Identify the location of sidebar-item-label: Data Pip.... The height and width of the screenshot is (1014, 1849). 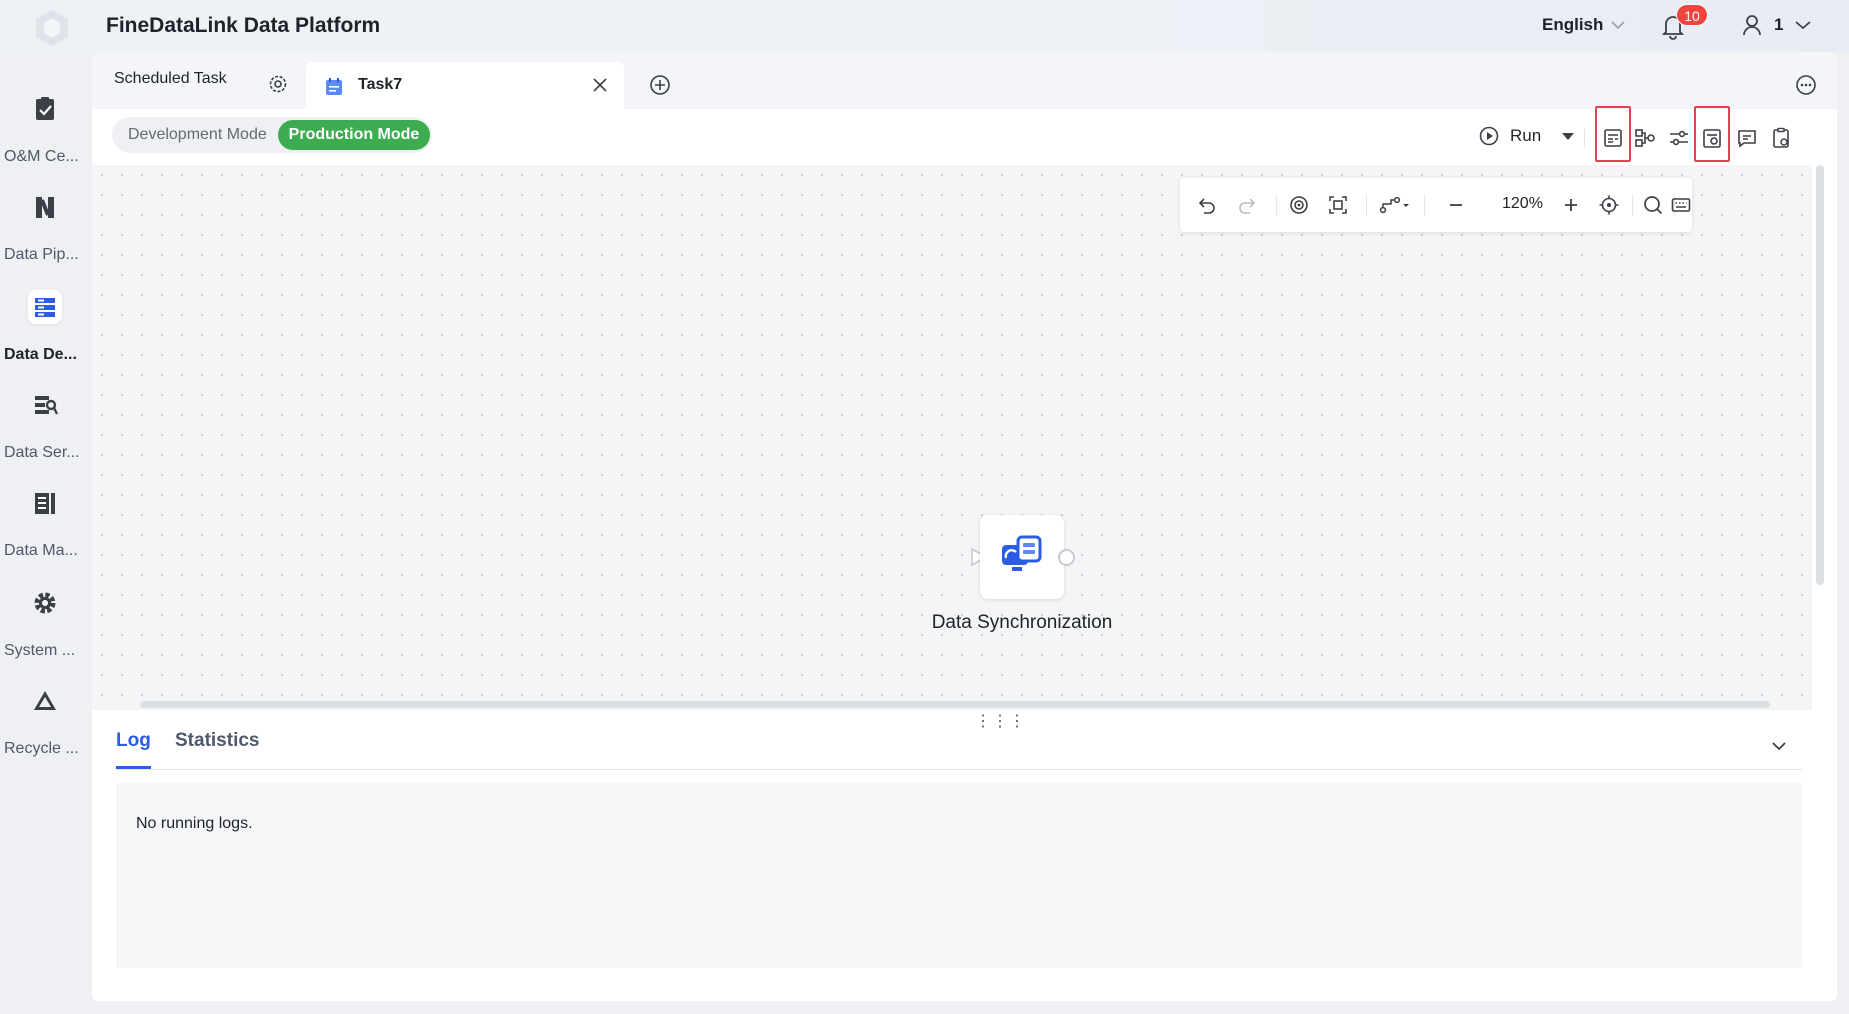
(41, 254).